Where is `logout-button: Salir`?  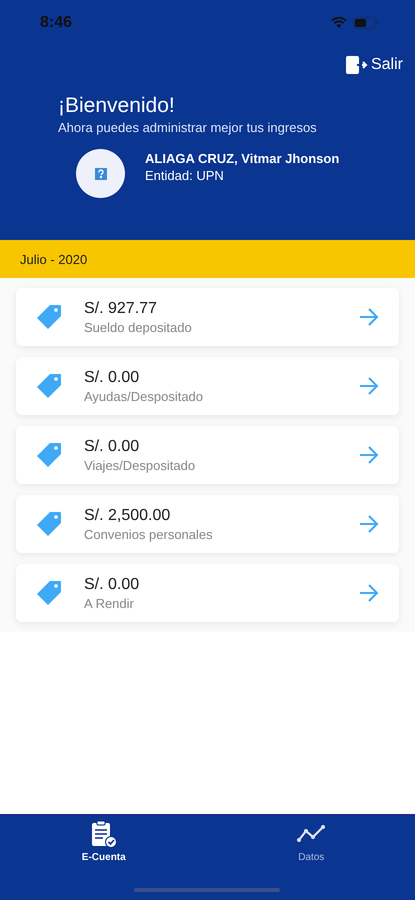
logout-button: Salir is located at coordinates (374, 65).